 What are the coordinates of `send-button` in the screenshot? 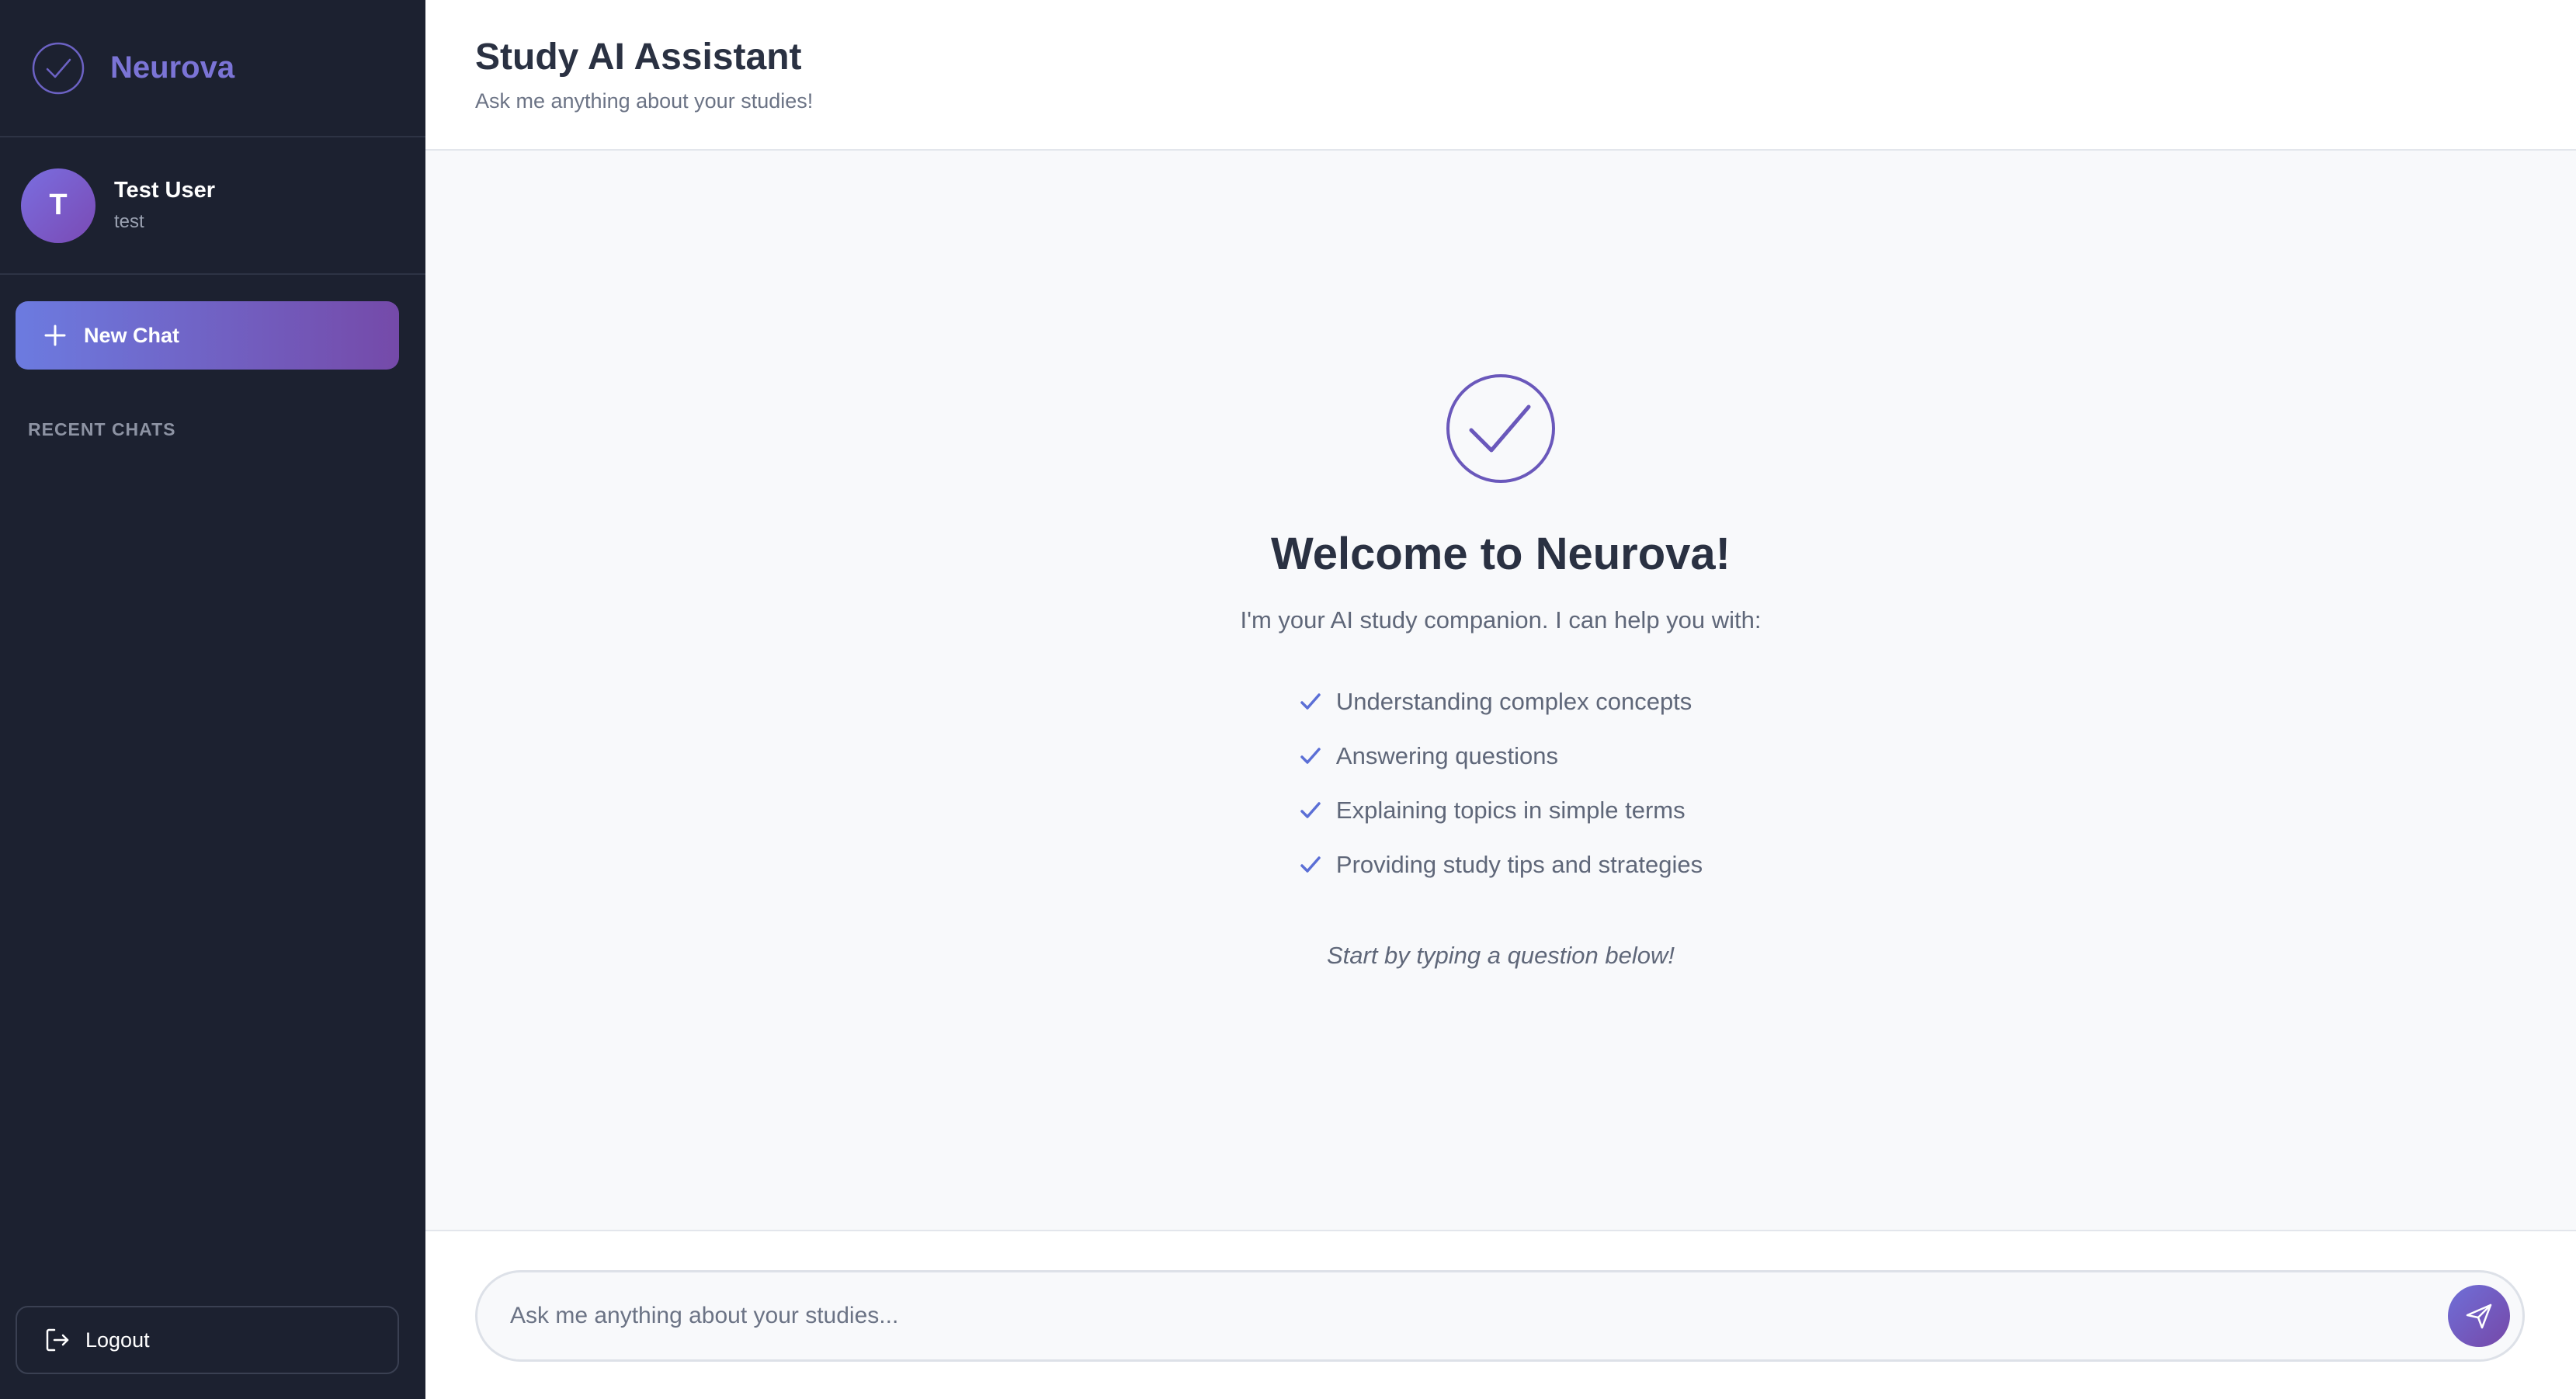 It's located at (2479, 1316).